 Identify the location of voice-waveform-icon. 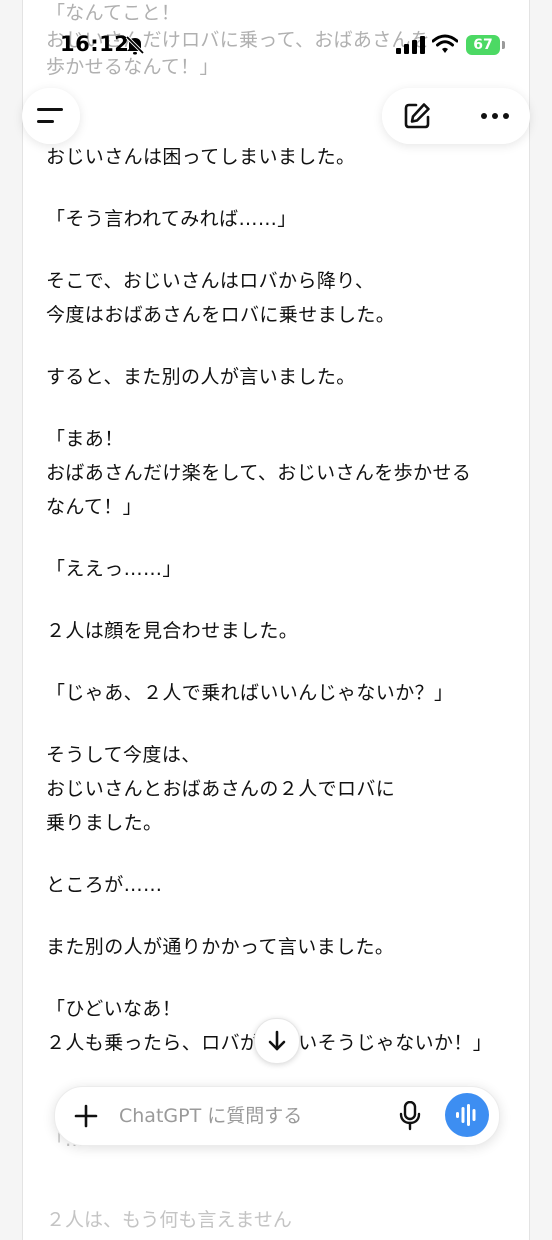
(466, 1115).